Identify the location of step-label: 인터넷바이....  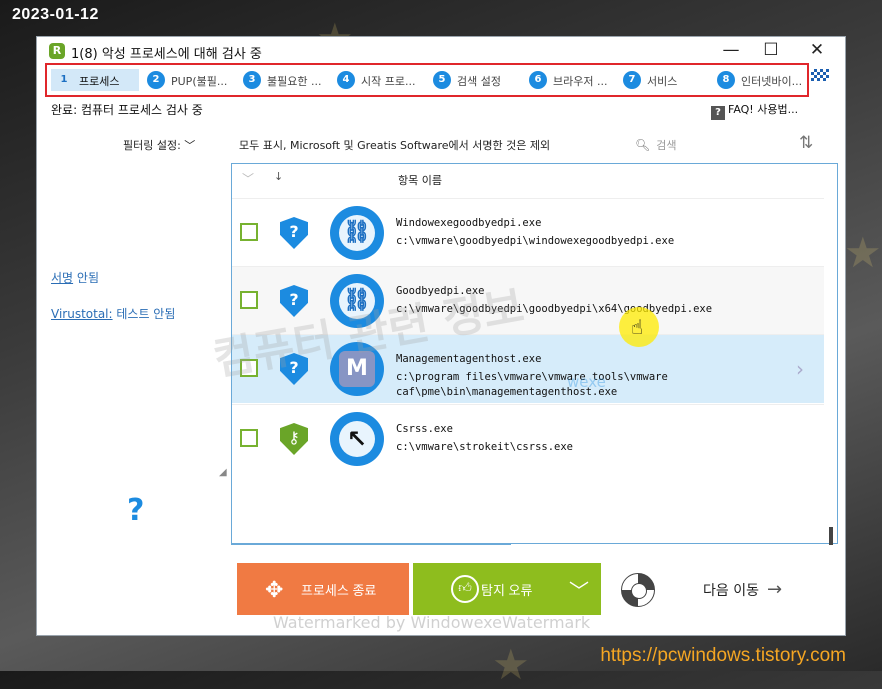
(772, 81).